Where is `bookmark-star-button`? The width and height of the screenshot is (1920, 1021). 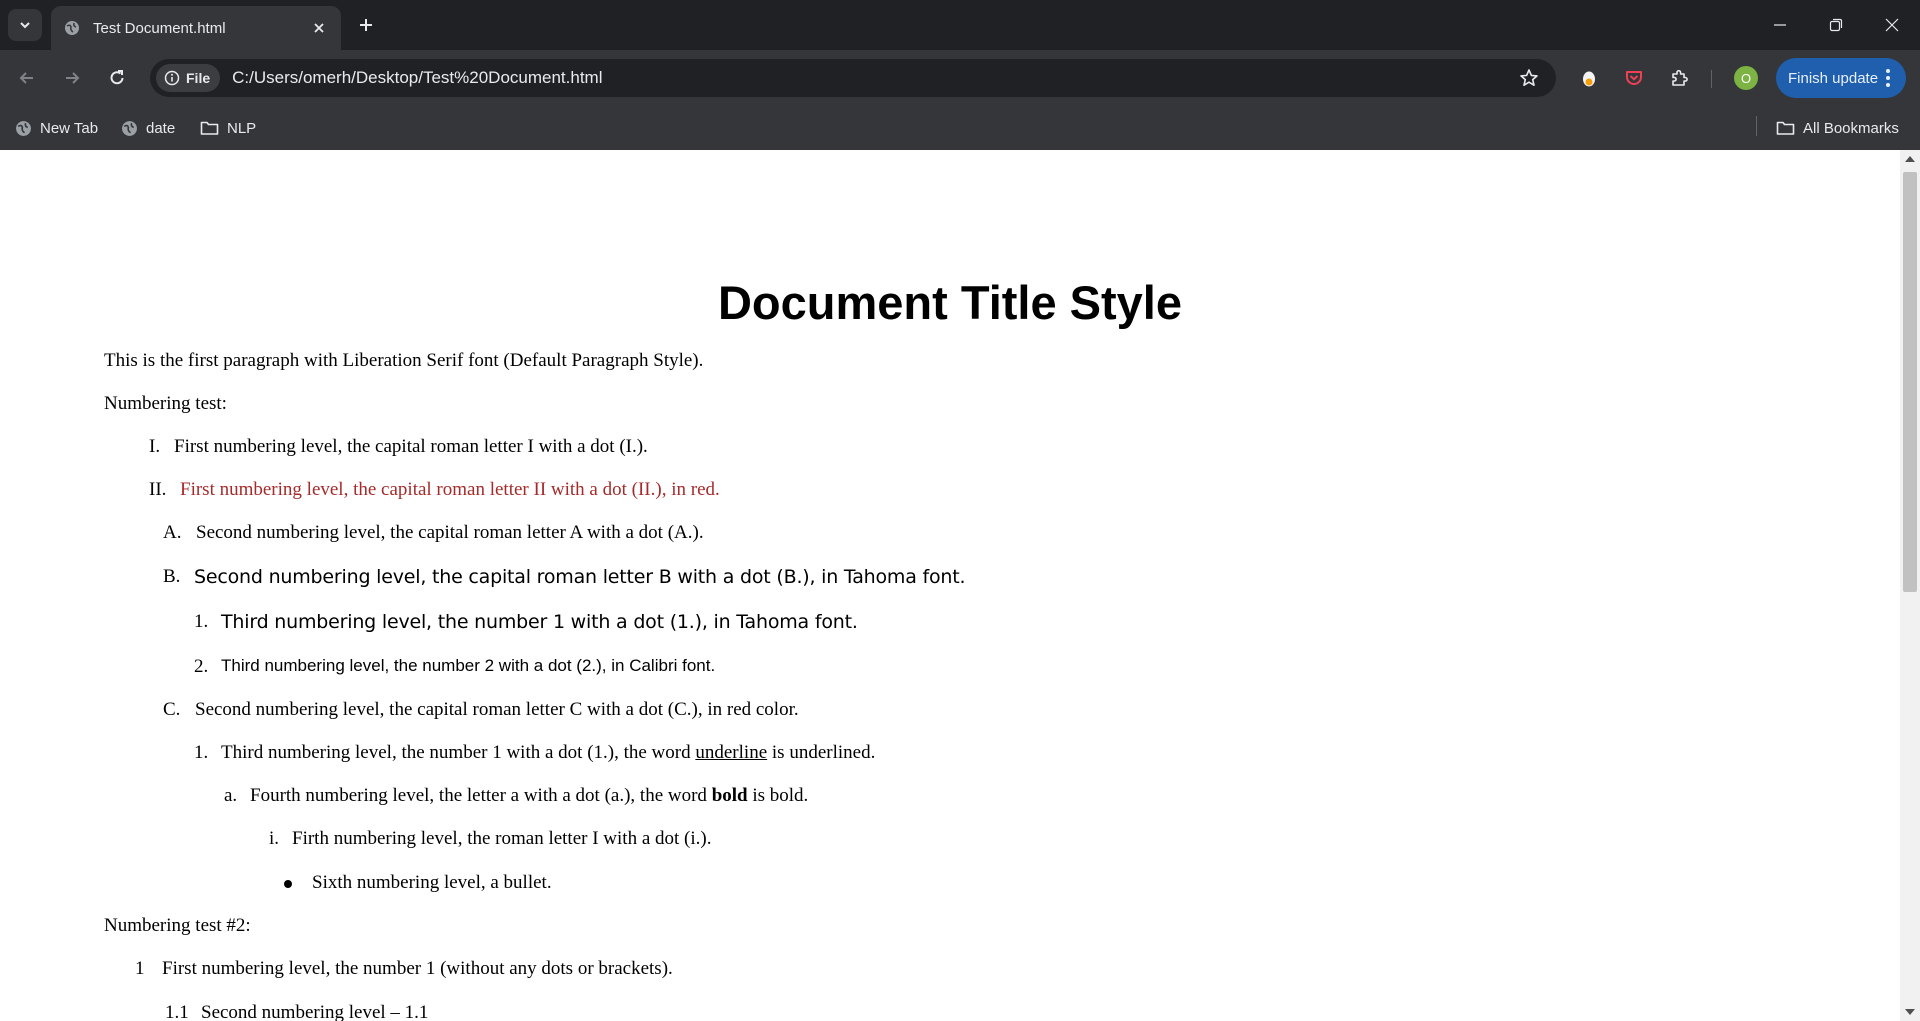 bookmark-star-button is located at coordinates (1529, 78).